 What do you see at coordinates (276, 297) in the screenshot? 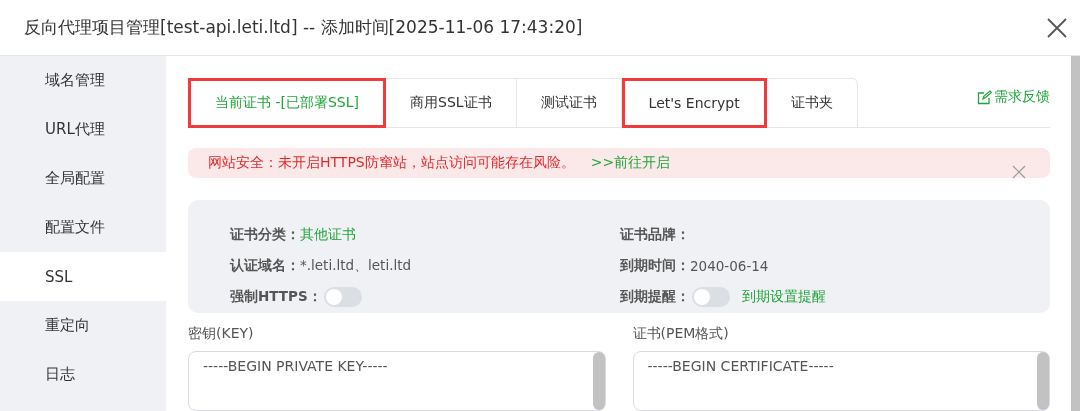
I see `field-label: 强制HTTPS：` at bounding box center [276, 297].